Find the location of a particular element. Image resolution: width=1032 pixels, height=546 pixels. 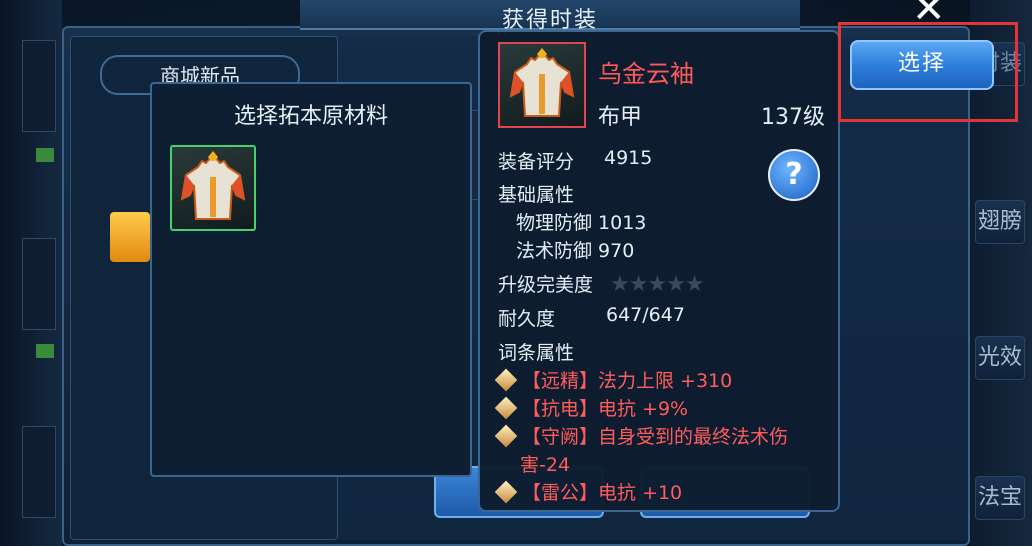

upgrade-stars: ★★★★★ is located at coordinates (657, 284).